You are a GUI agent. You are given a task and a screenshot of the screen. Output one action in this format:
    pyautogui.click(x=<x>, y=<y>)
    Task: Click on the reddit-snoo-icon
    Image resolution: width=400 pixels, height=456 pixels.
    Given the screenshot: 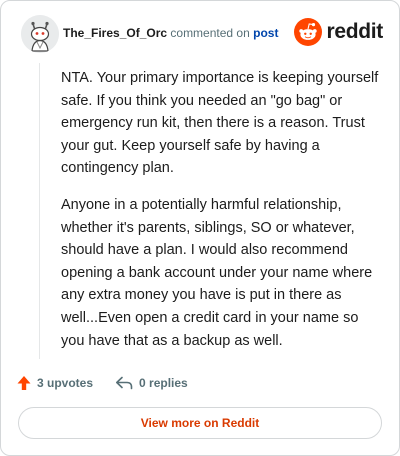 What is the action you would take?
    pyautogui.click(x=308, y=32)
    